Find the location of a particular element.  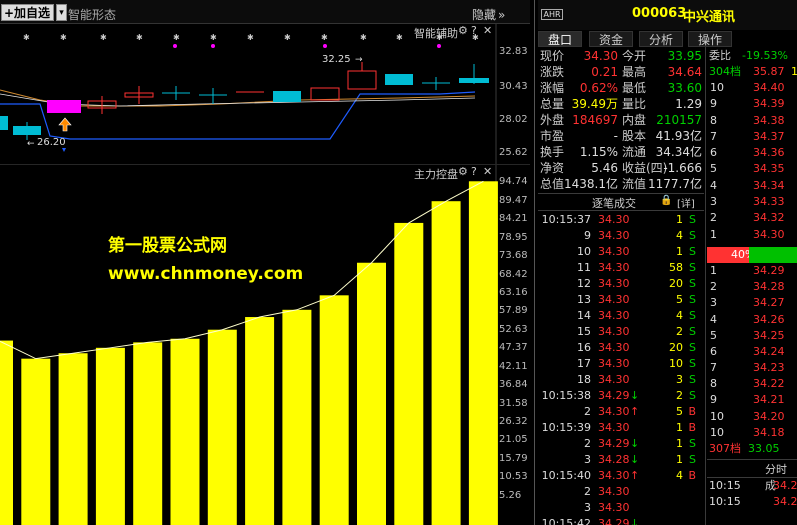

tab-funds: 资金 is located at coordinates (611, 39).